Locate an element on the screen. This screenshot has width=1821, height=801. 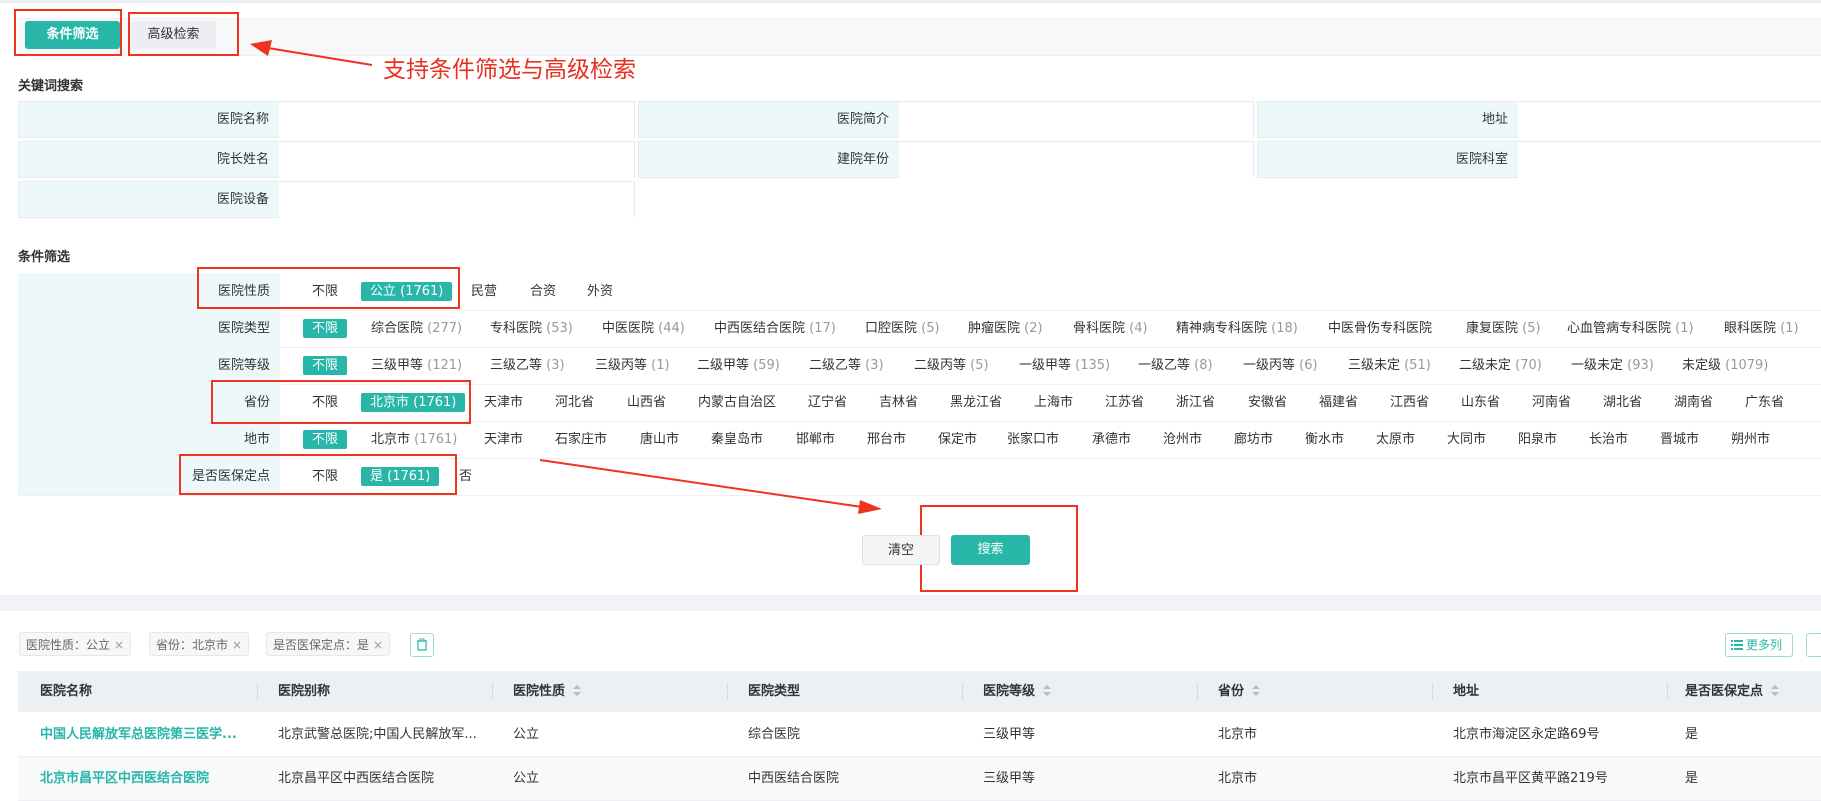
filter-option: 一级丙等 (6) is located at coordinates (1280, 365).